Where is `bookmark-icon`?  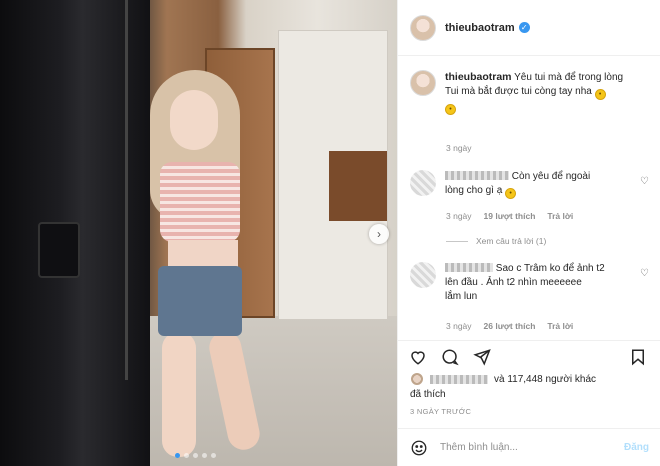 bookmark-icon is located at coordinates (638, 357).